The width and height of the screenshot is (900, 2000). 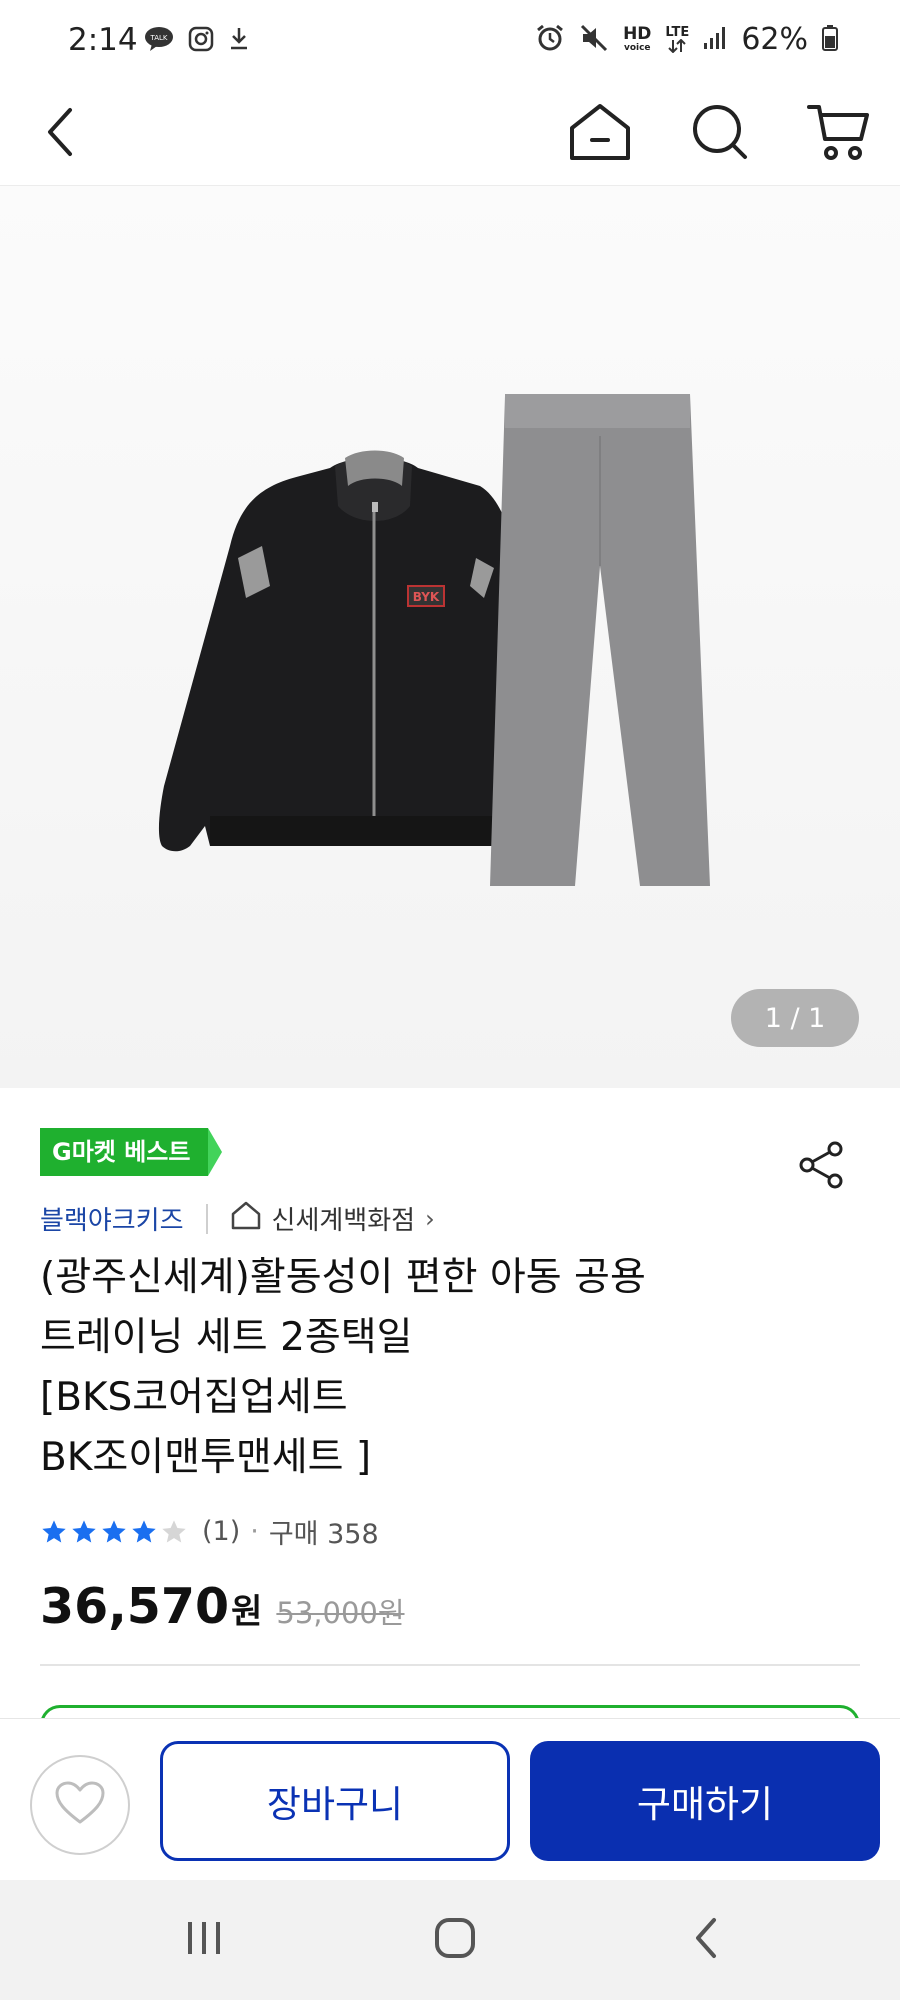 I want to click on status-right-icons: HD voice LTE 62%, so click(x=686, y=39).